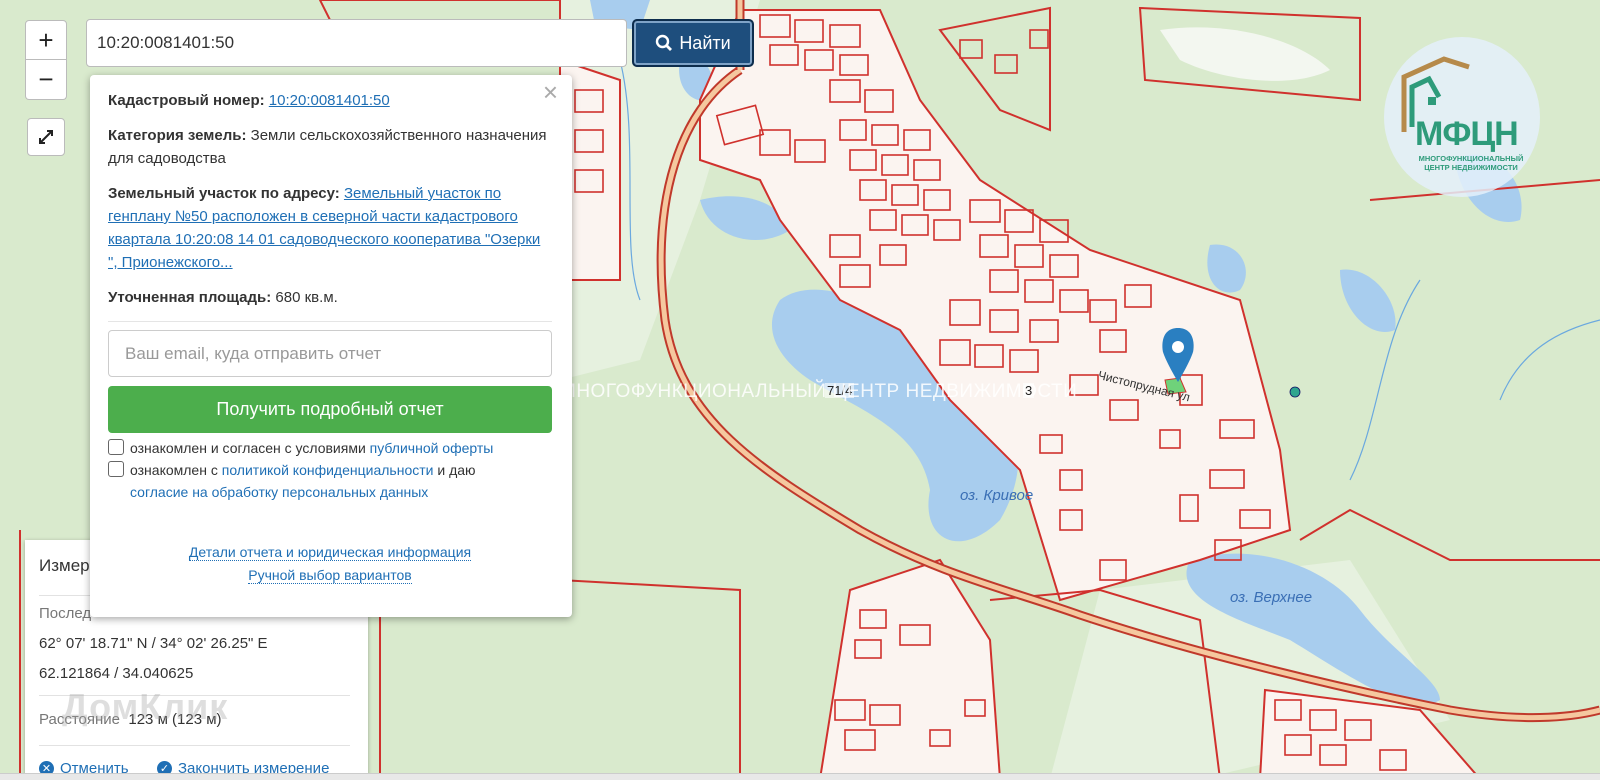 The image size is (1600, 780). Describe the element at coordinates (705, 42) in the screenshot. I see `search-button-label: Найти` at that location.